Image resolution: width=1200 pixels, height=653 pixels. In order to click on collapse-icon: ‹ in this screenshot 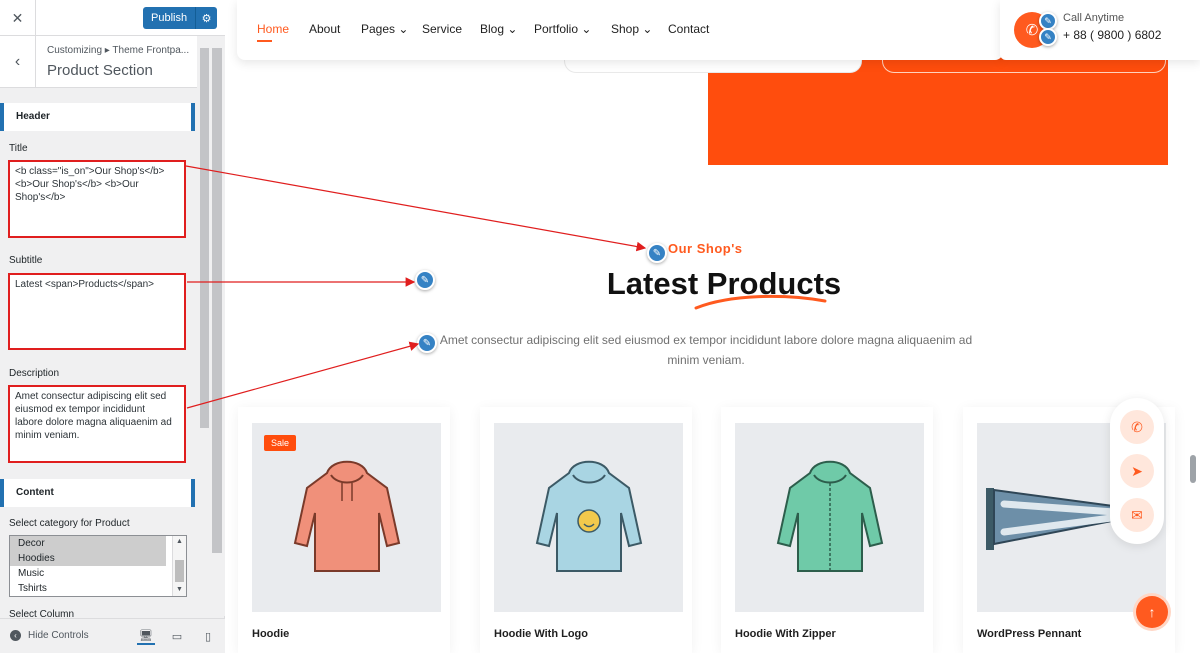, I will do `click(15, 635)`.